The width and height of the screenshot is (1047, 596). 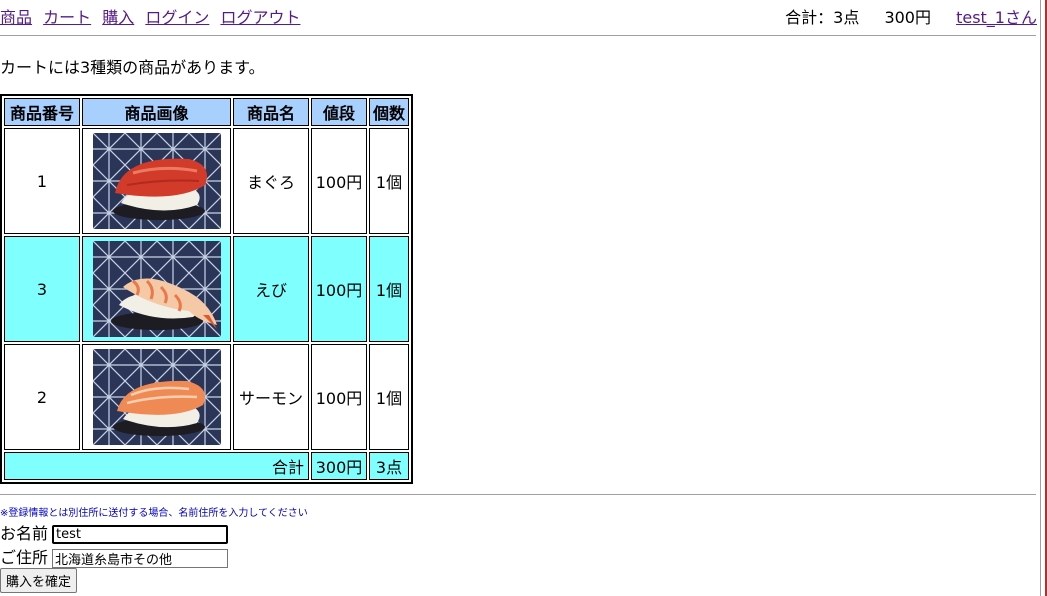 I want to click on table-header-row: 商品番号 商品画像 商品名 値段 個数, so click(x=206, y=112).